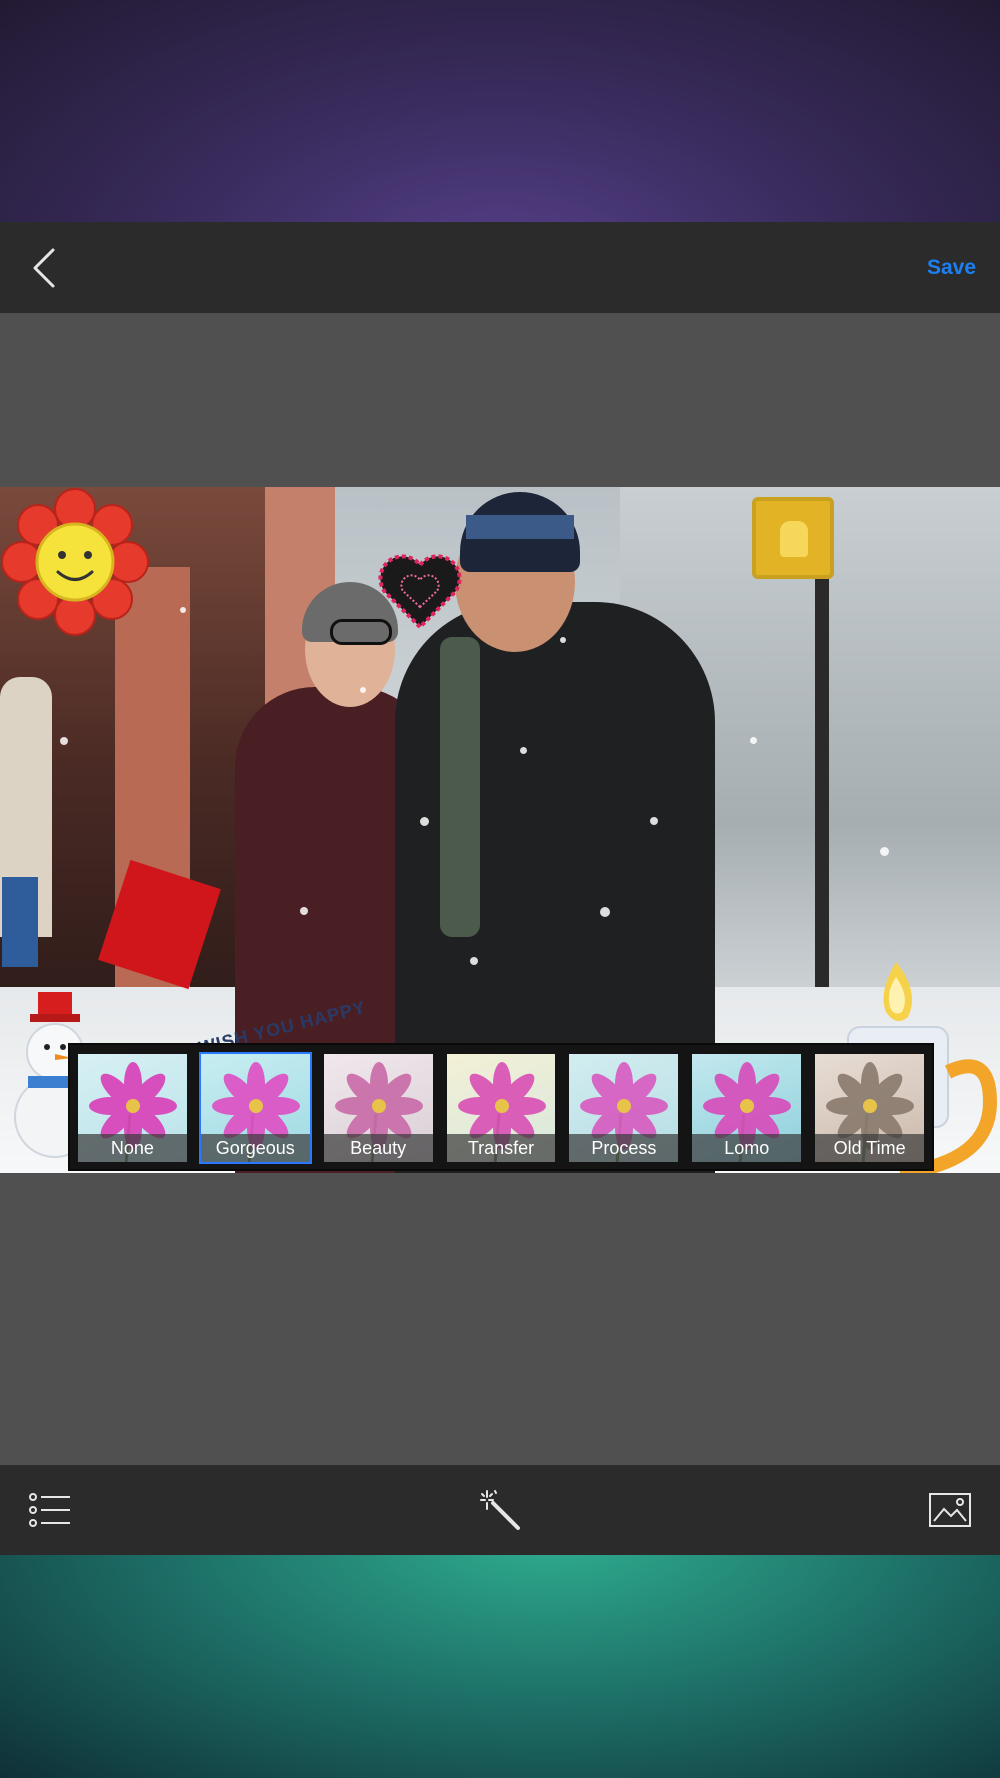 The image size is (1000, 1778). Describe the element at coordinates (500, 111) in the screenshot. I see `wallpaper-top` at that location.